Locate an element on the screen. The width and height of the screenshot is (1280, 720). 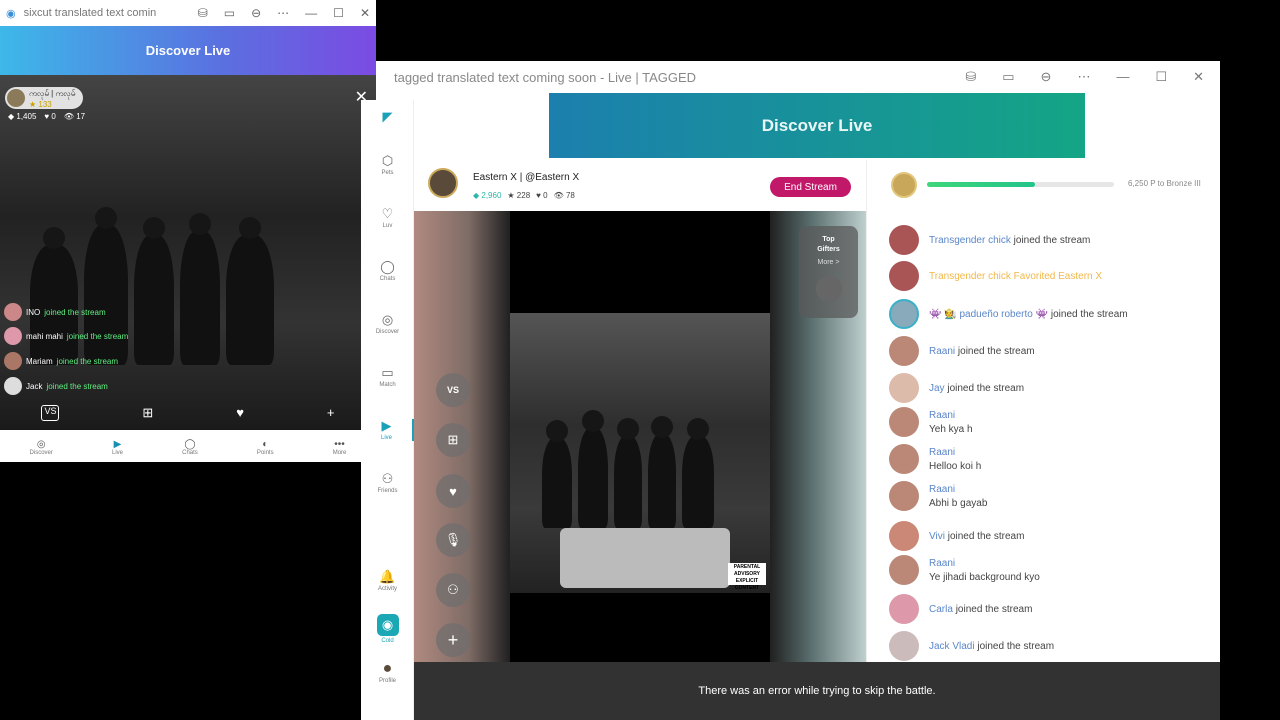
nav-live: ▶ Live is located at coordinates (117, 447).